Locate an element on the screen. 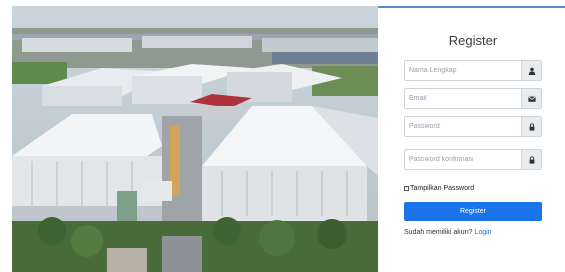 The height and width of the screenshot is (272, 565). password-field is located at coordinates (473, 126).